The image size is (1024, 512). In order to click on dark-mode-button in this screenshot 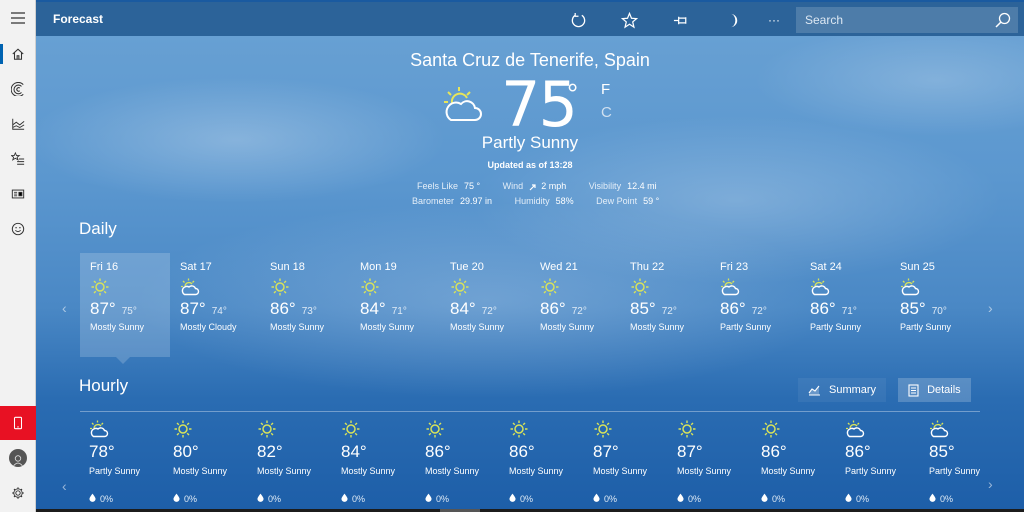, I will do `click(732, 20)`.